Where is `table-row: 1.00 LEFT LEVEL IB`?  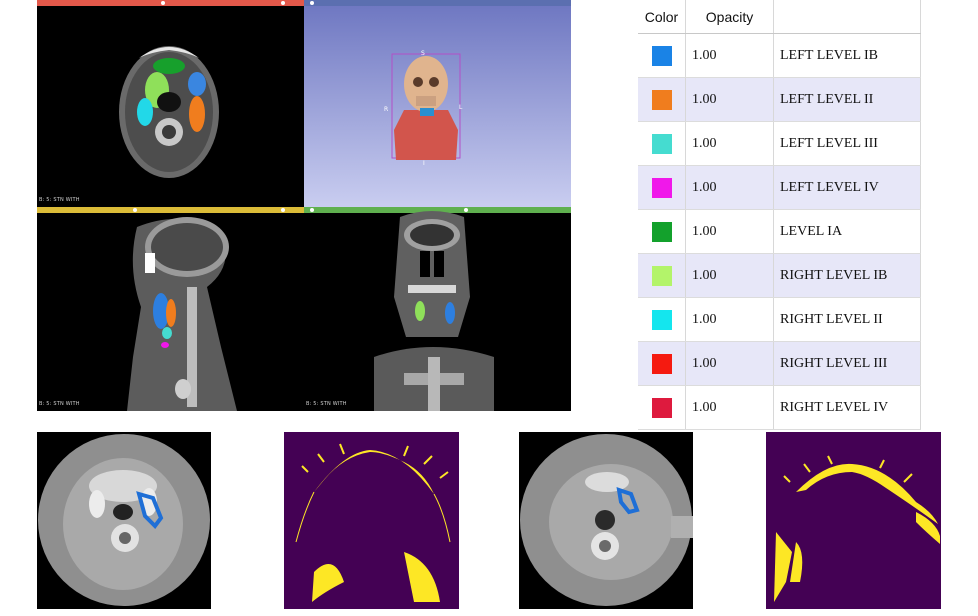
table-row: 1.00 LEFT LEVEL IB is located at coordinates (779, 55).